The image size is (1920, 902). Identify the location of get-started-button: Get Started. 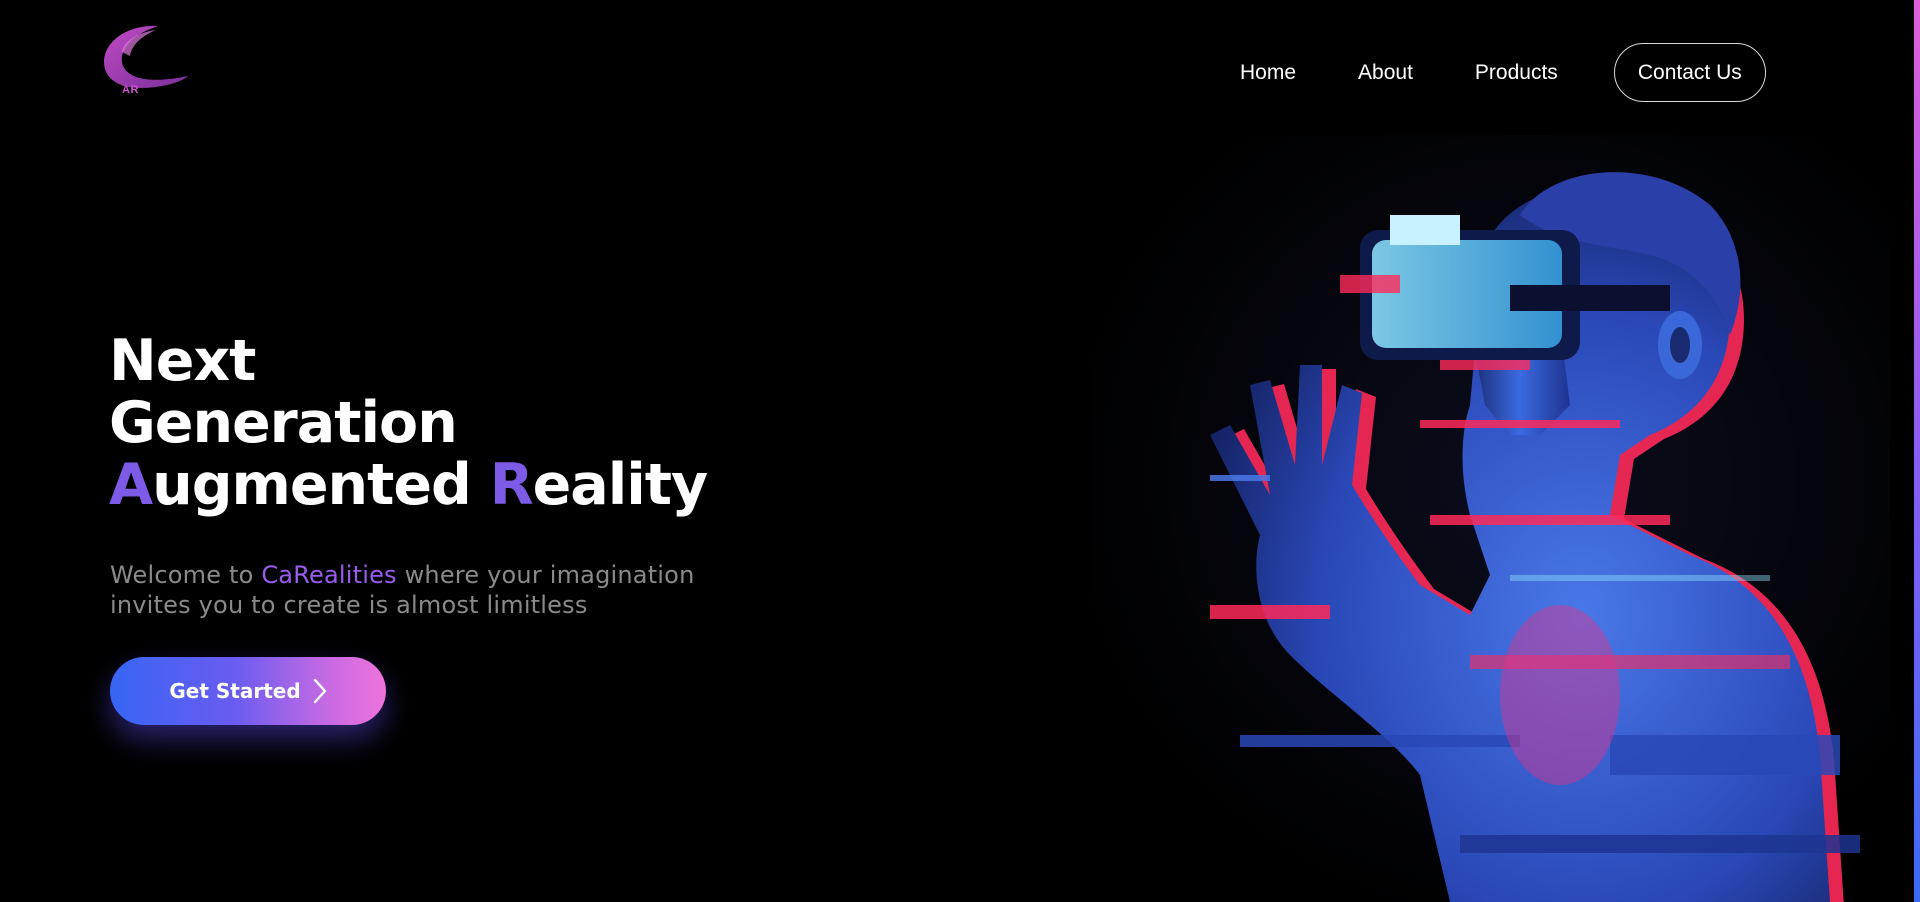
(248, 691).